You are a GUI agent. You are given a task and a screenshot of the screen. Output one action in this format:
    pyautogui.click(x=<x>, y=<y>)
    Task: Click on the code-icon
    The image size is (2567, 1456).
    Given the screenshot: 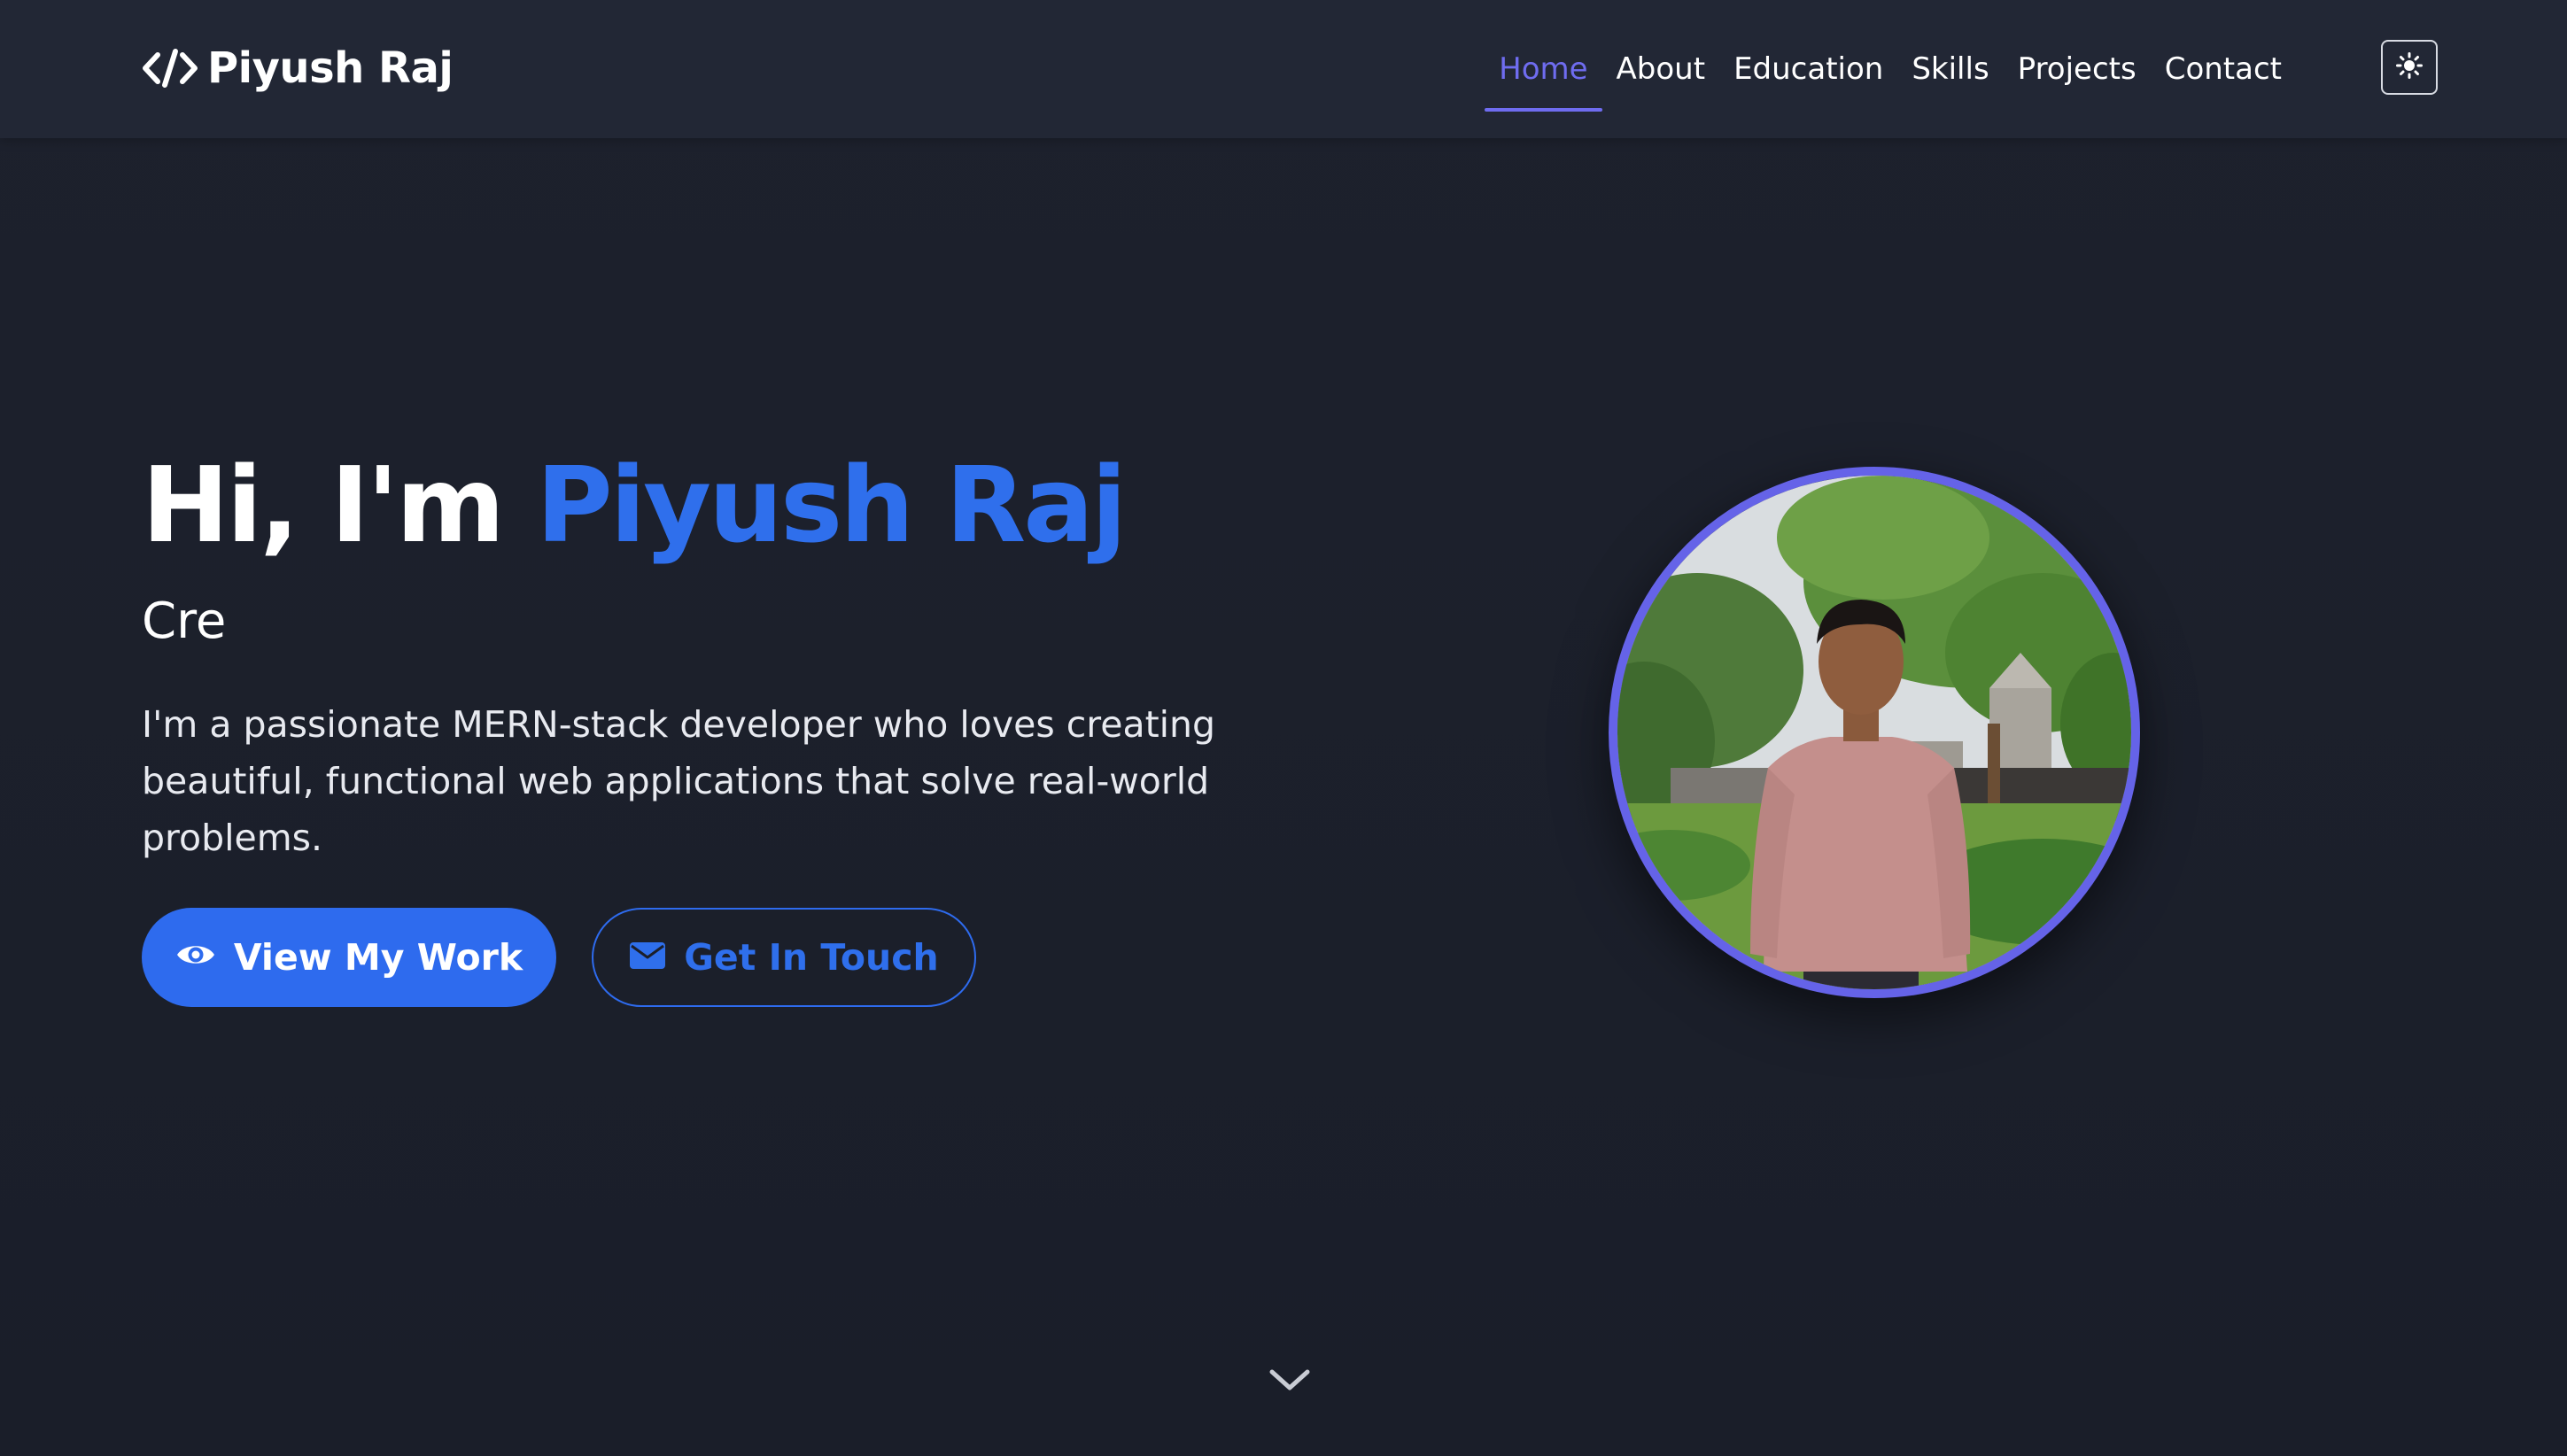 What is the action you would take?
    pyautogui.click(x=170, y=68)
    